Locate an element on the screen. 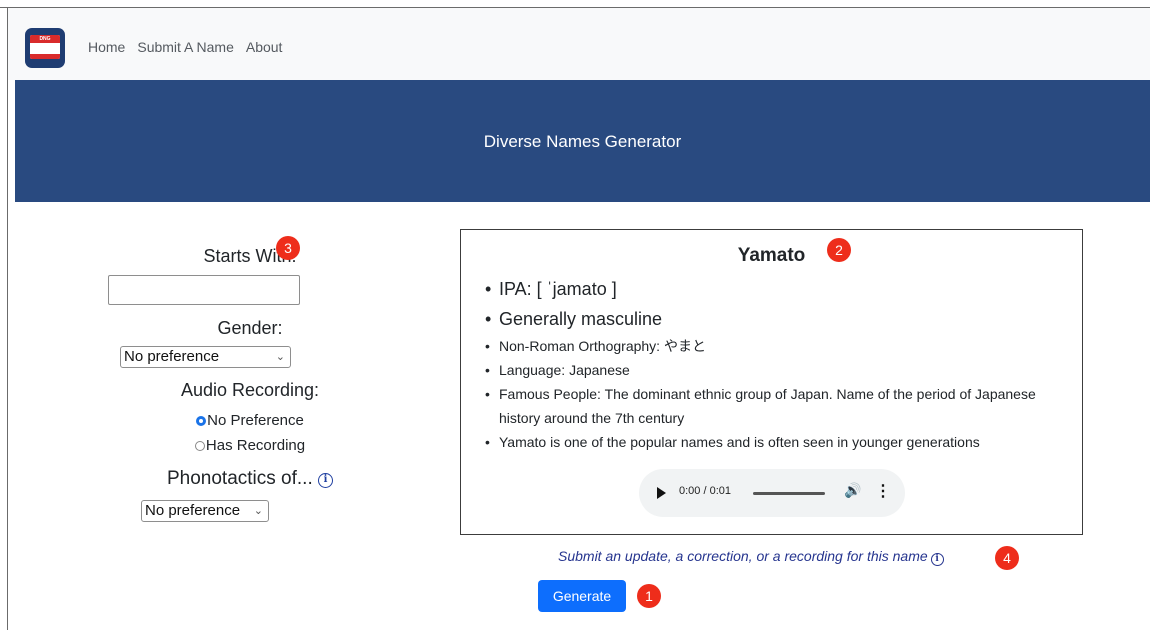 This screenshot has width=1150, height=630. generate-button: Generate is located at coordinates (582, 596).